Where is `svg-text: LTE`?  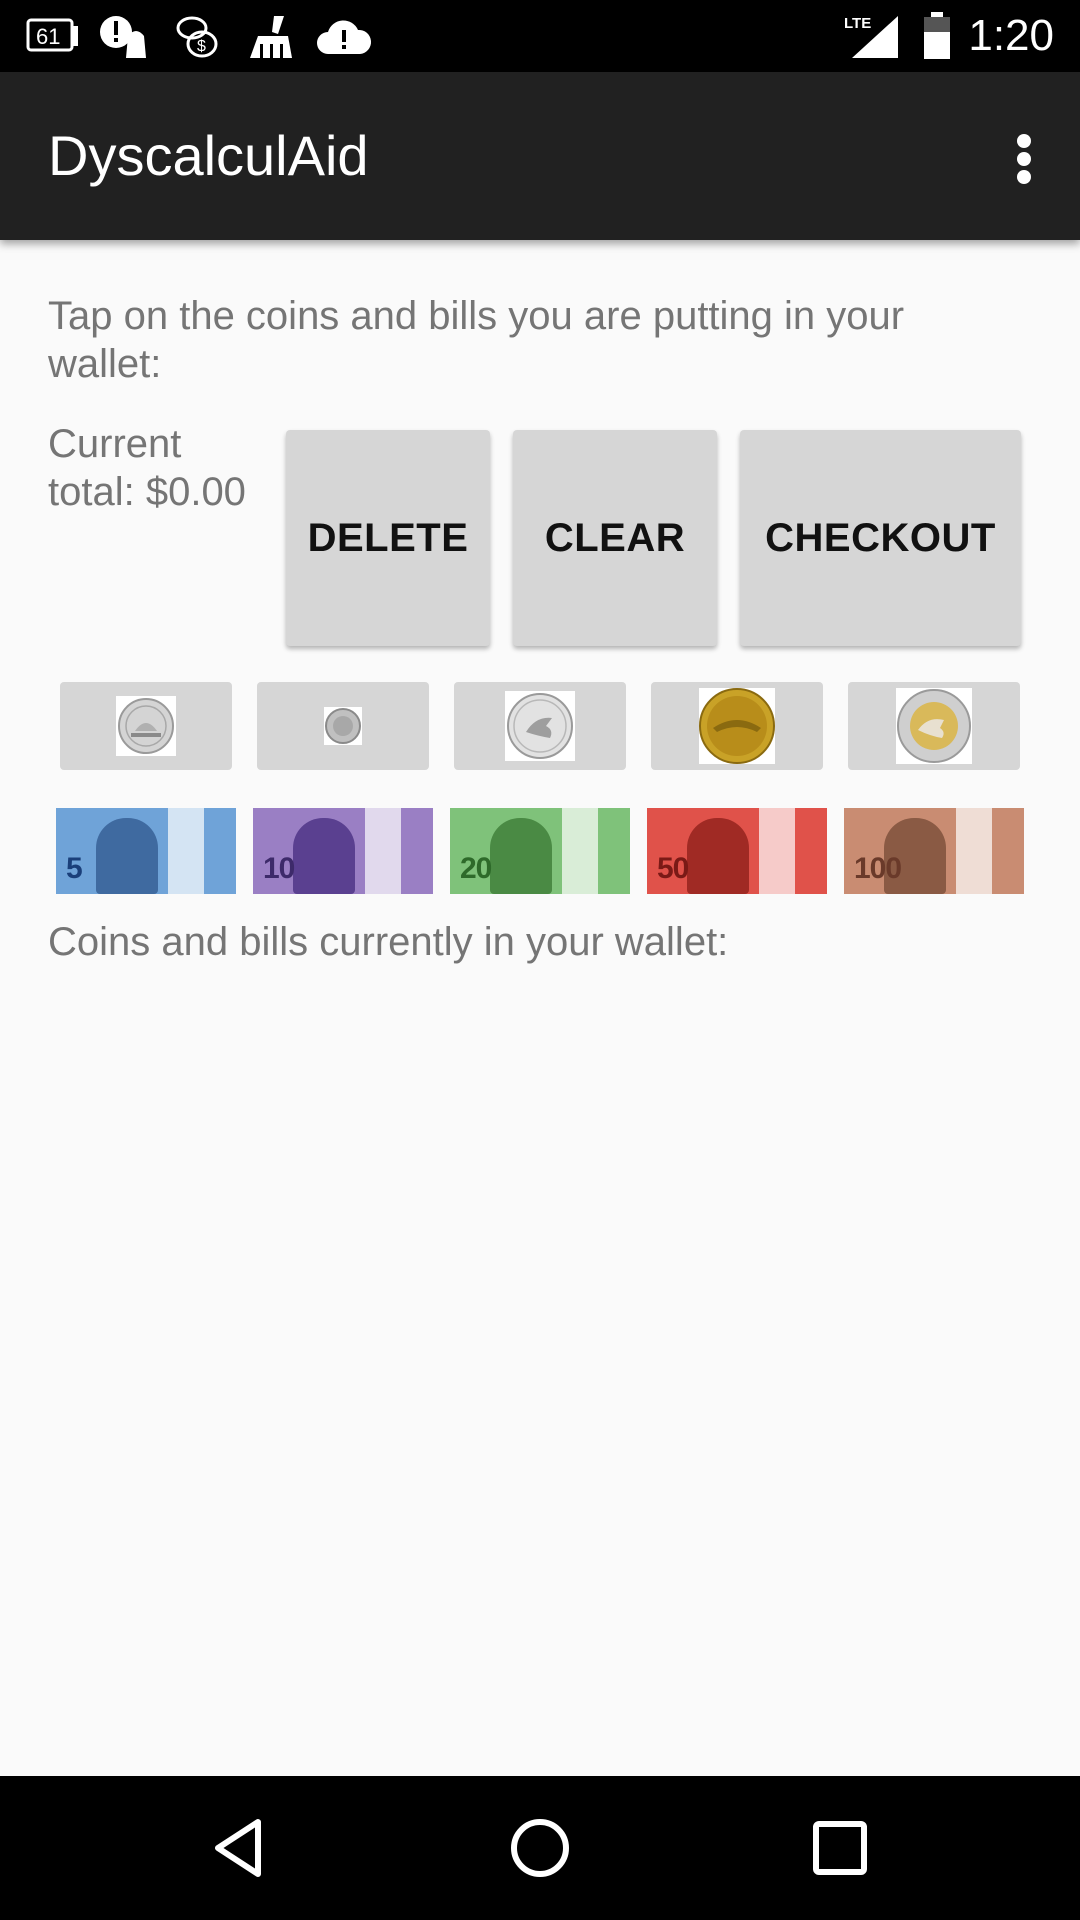 svg-text: LTE is located at coordinates (857, 23).